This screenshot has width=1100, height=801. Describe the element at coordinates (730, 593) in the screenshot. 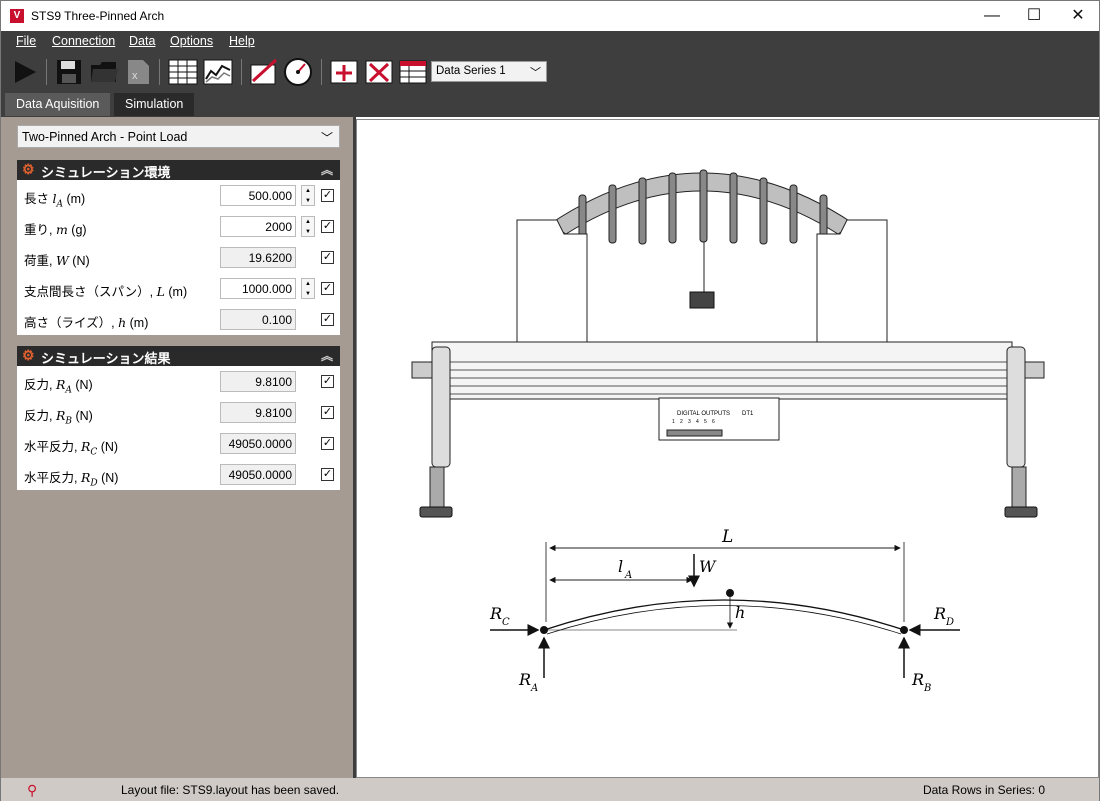

I see `crown-pin` at that location.